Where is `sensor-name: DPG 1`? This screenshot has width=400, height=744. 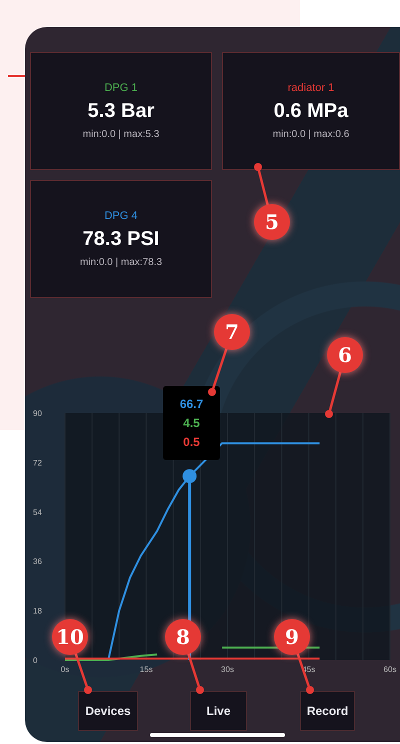 sensor-name: DPG 1 is located at coordinates (121, 88).